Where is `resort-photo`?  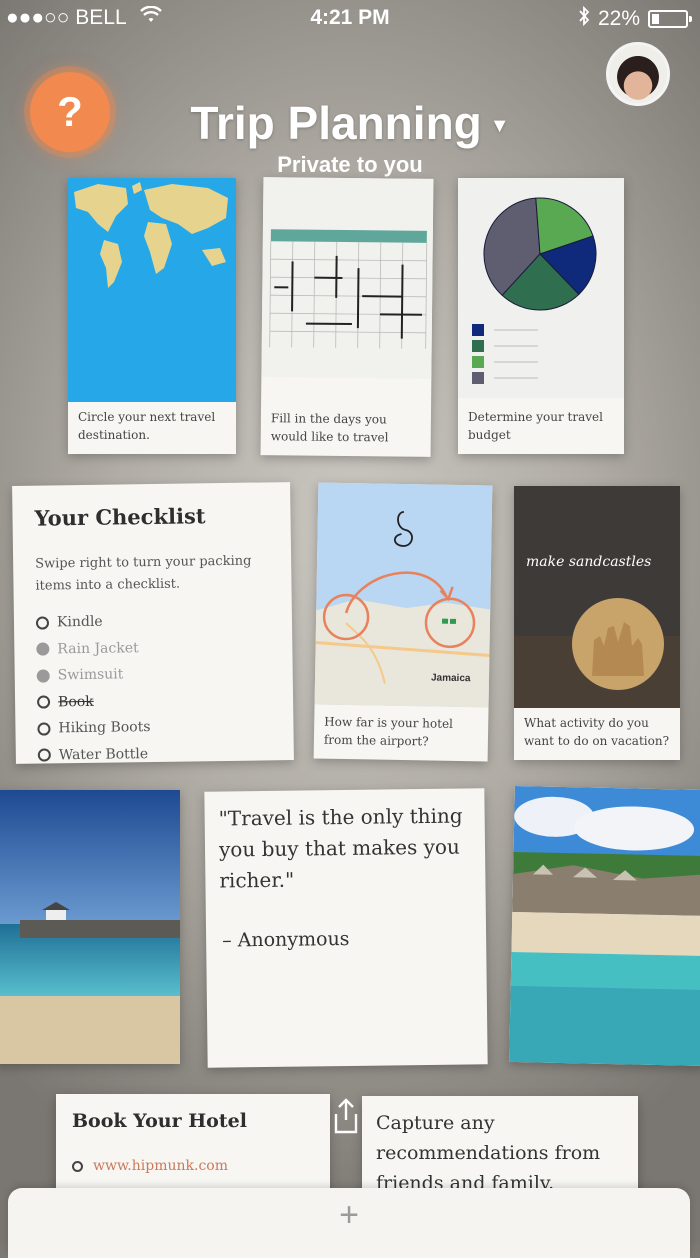
resort-photo is located at coordinates (604, 926).